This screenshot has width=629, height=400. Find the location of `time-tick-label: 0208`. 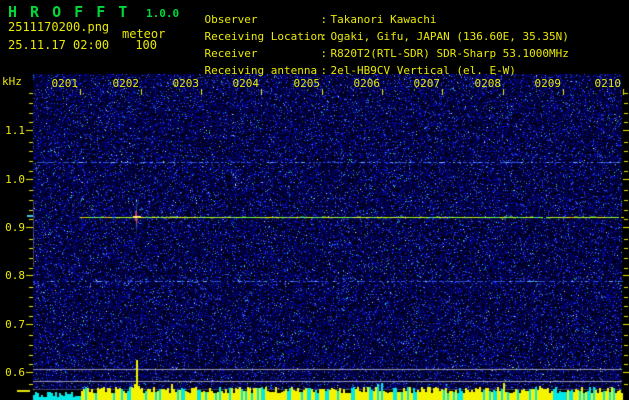

time-tick-label: 0208 is located at coordinates (488, 83).